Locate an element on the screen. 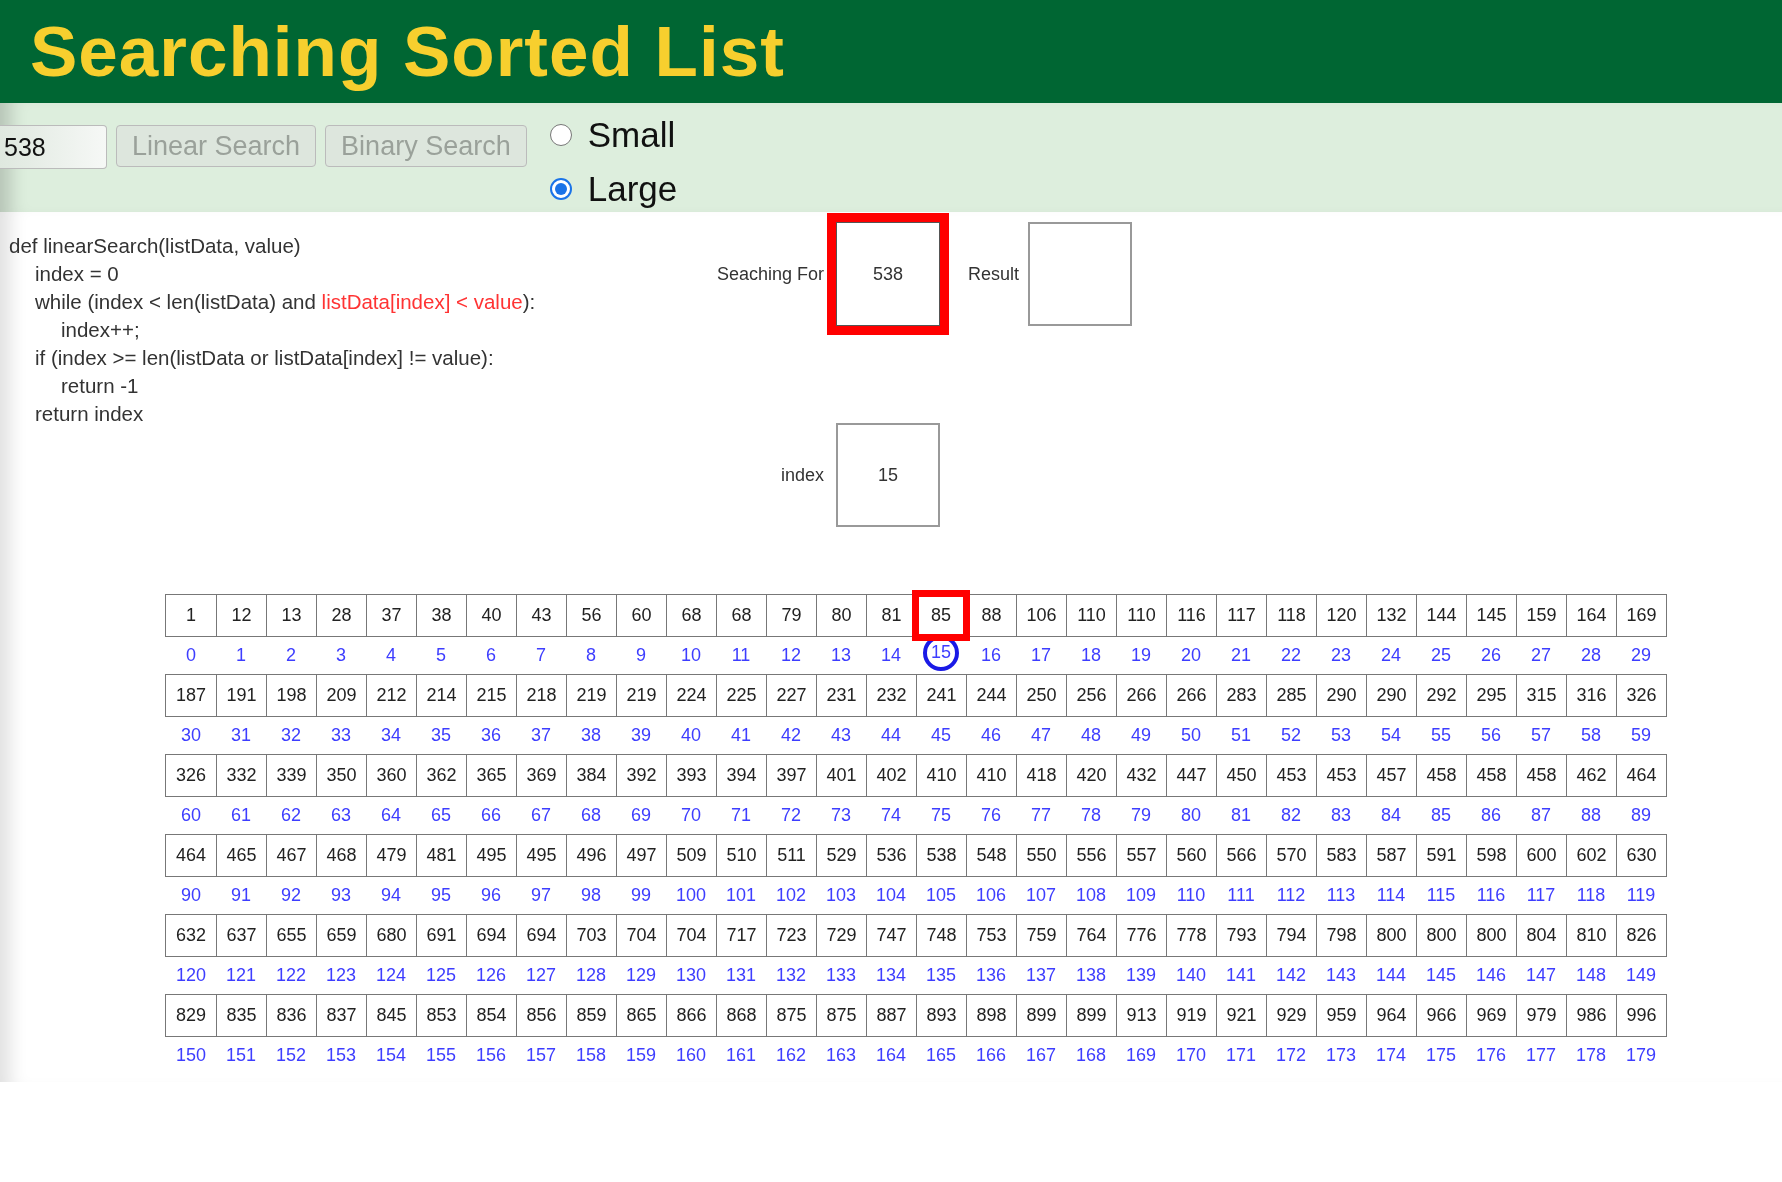  list-cell: 893 is located at coordinates (941, 1015).